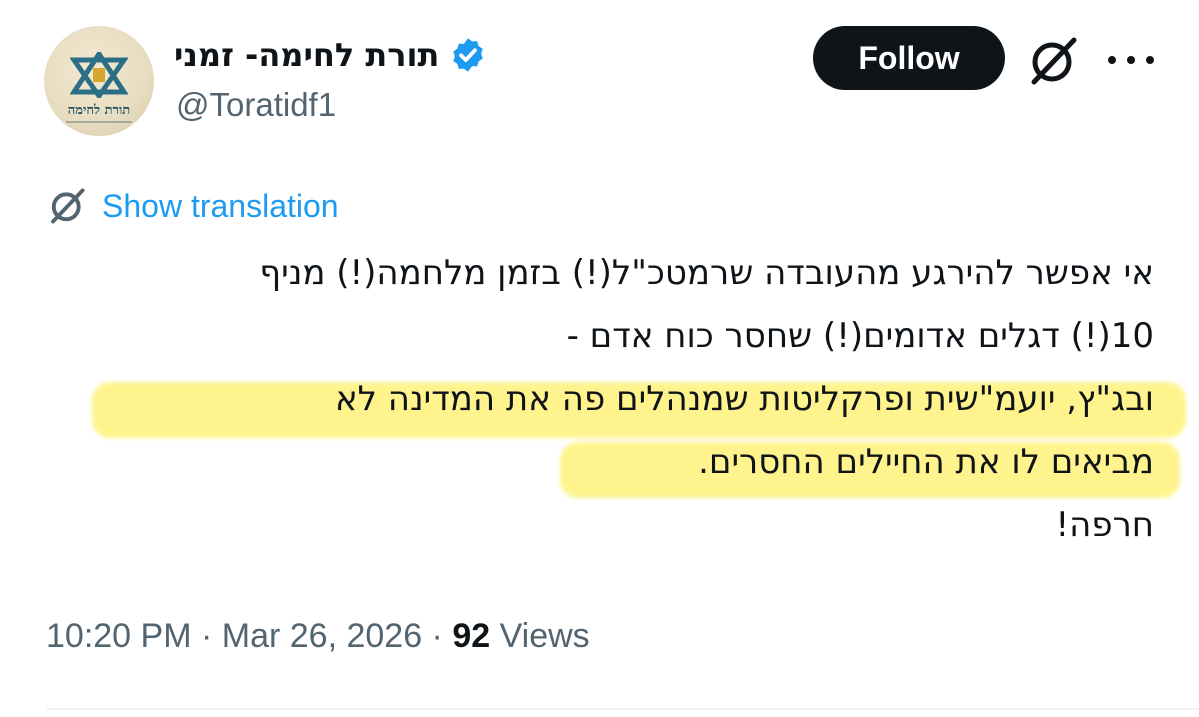  What do you see at coordinates (468, 55) in the screenshot?
I see `verified-badge-icon` at bounding box center [468, 55].